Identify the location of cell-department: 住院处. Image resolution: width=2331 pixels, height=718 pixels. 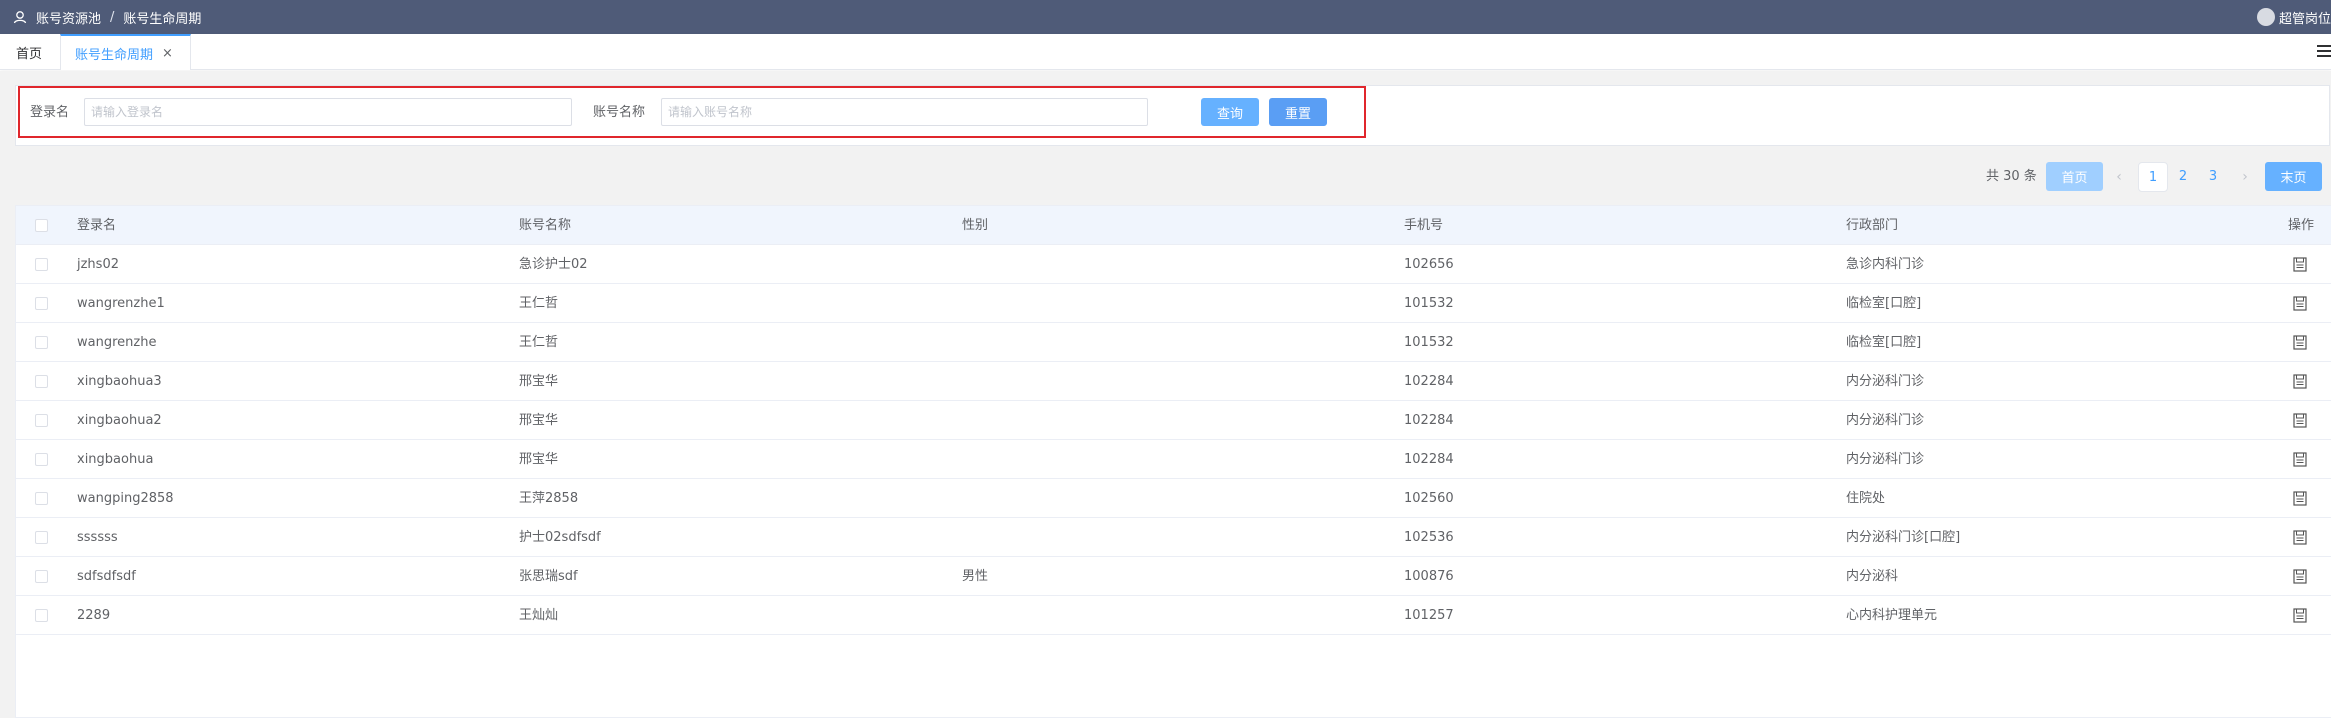
(1866, 498).